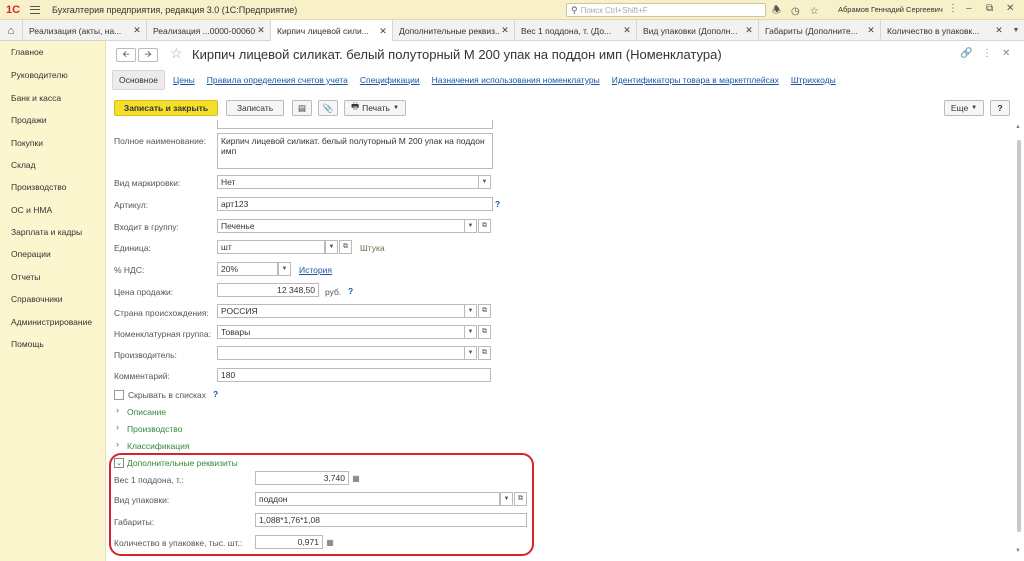 The height and width of the screenshot is (561, 1024). What do you see at coordinates (247, 269) in the screenshot?
I see `vat-select: 20%` at bounding box center [247, 269].